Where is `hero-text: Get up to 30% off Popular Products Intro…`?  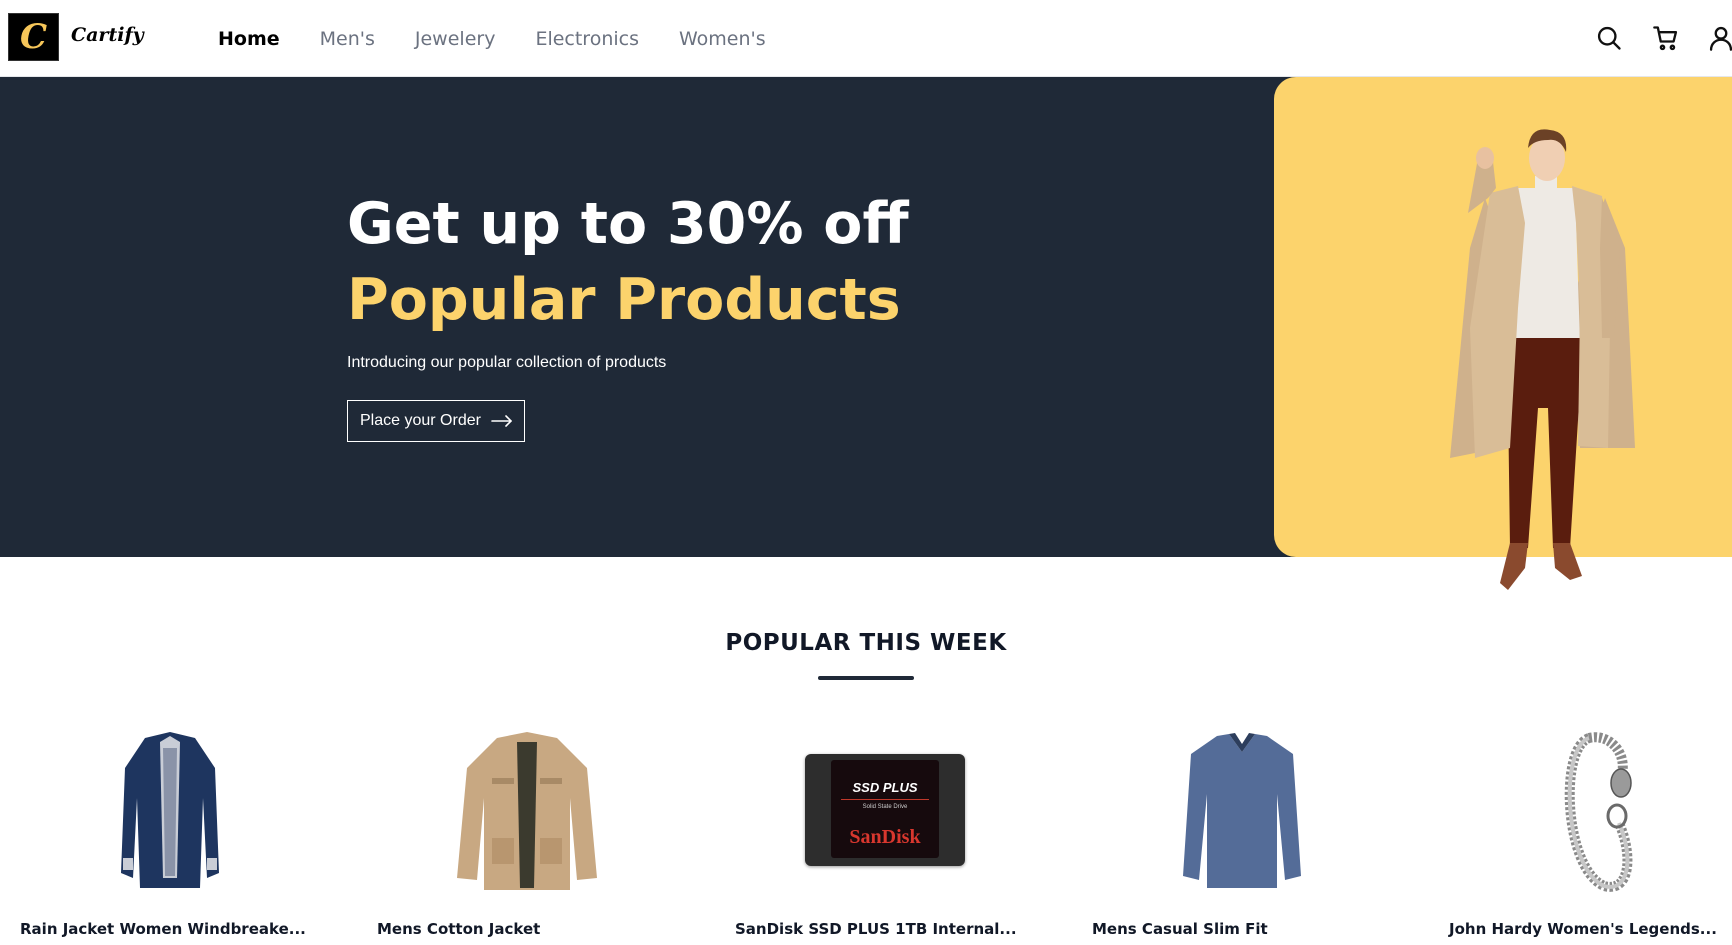
hero-text: Get up to 30% off Popular Products Intro… is located at coordinates (628, 279).